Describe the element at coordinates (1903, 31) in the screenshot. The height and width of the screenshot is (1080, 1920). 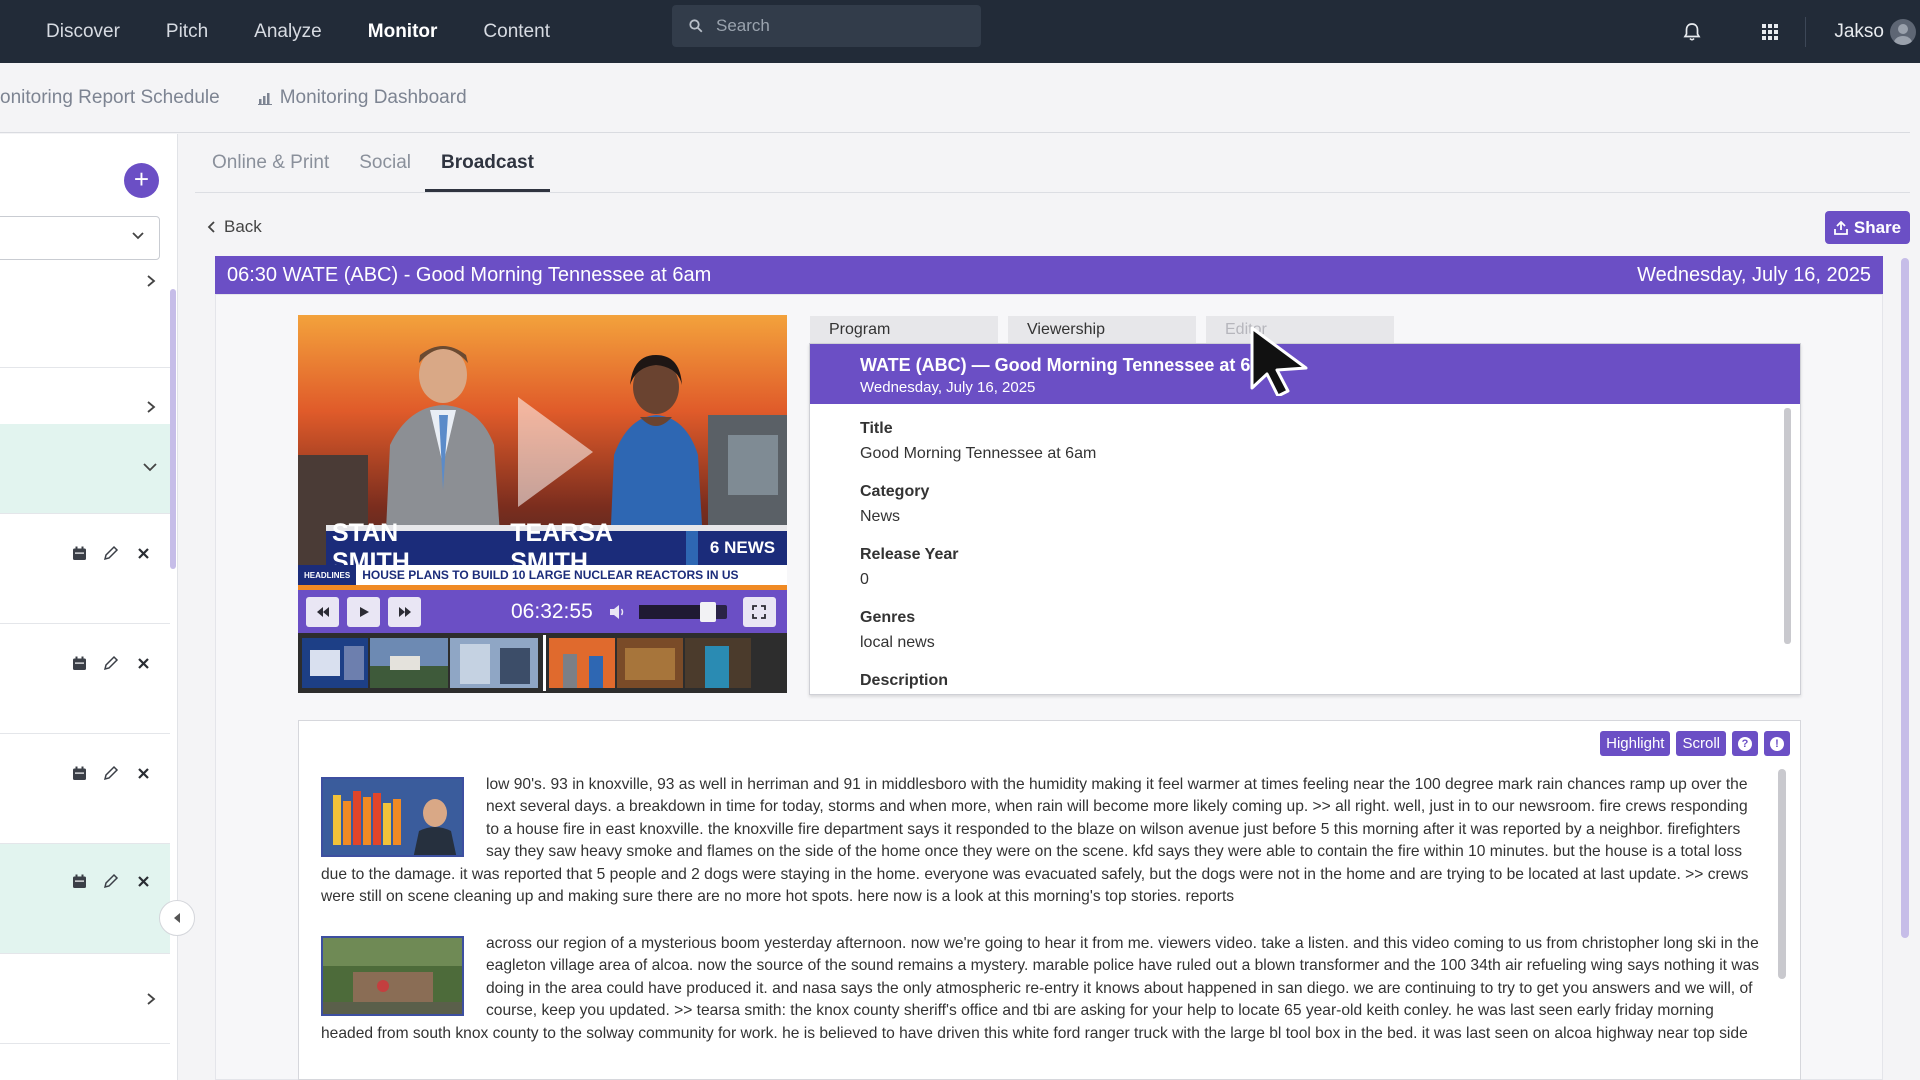
I see `avatar` at that location.